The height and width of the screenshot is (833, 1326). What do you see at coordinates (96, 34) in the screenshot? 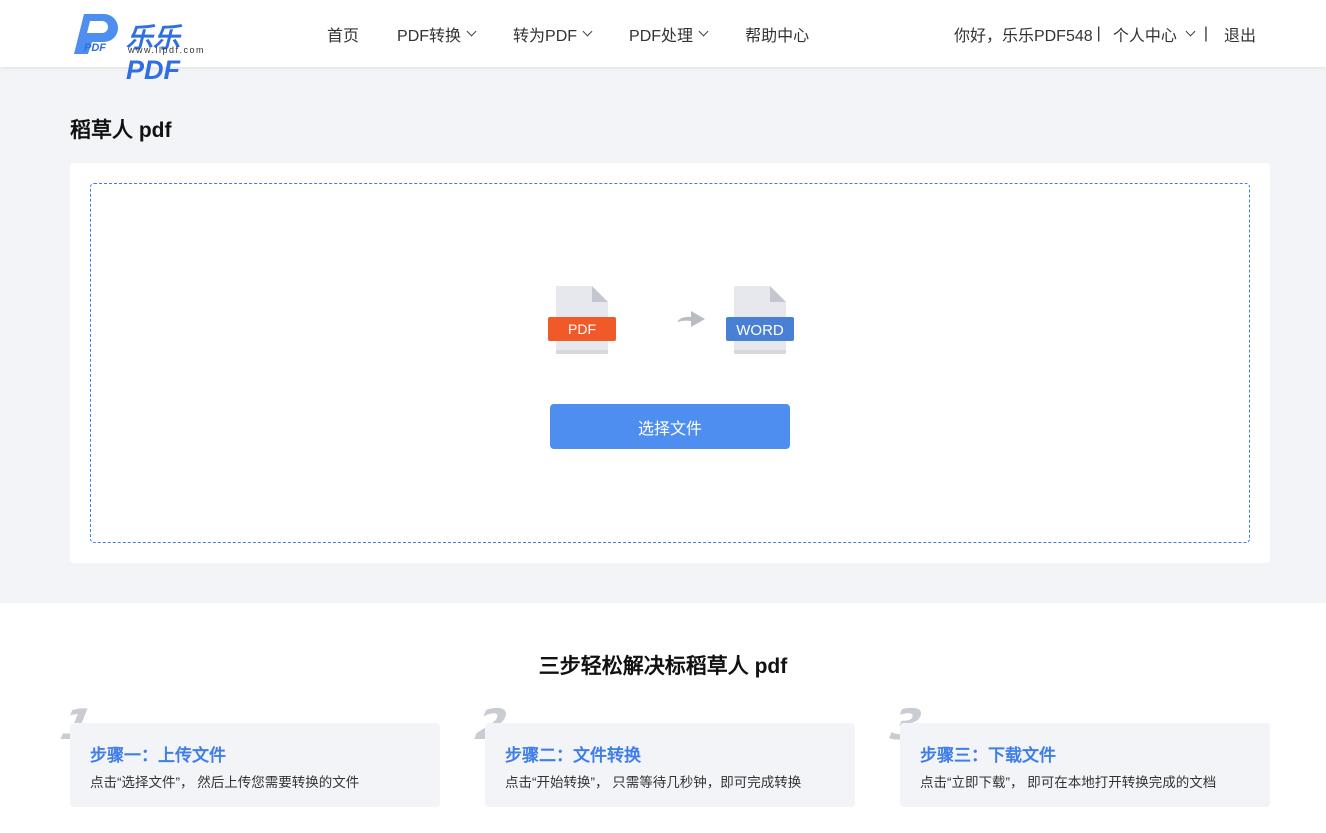
I see `logo-mark-icon: PDF` at bounding box center [96, 34].